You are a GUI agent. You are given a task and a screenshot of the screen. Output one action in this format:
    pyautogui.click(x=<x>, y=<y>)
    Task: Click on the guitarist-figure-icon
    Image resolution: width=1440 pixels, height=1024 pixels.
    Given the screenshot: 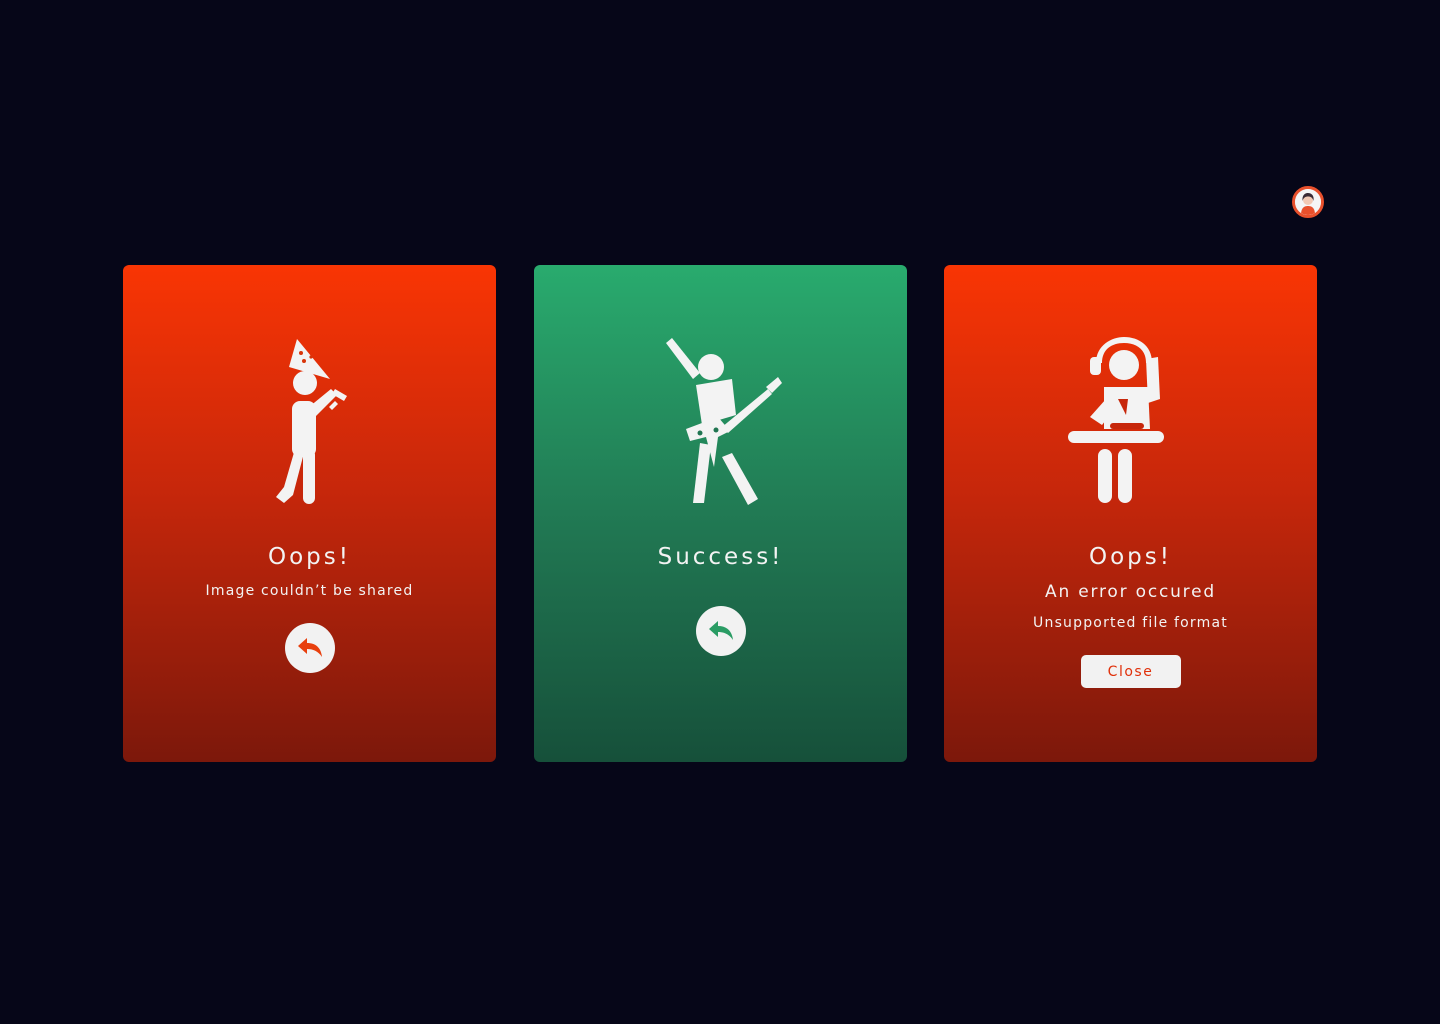 What is the action you would take?
    pyautogui.click(x=721, y=422)
    